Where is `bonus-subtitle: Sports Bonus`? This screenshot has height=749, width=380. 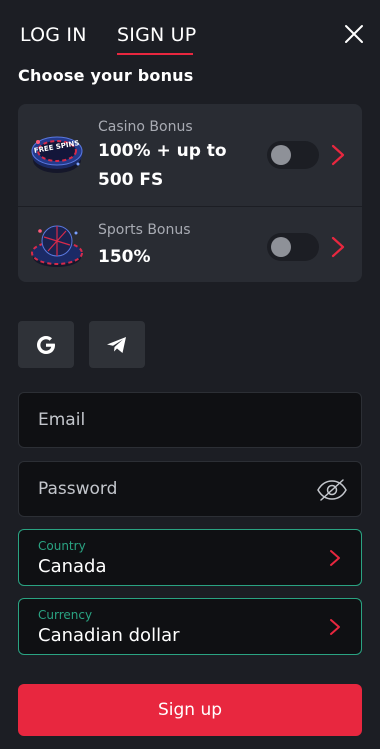 bonus-subtitle: Sports Bonus is located at coordinates (144, 230).